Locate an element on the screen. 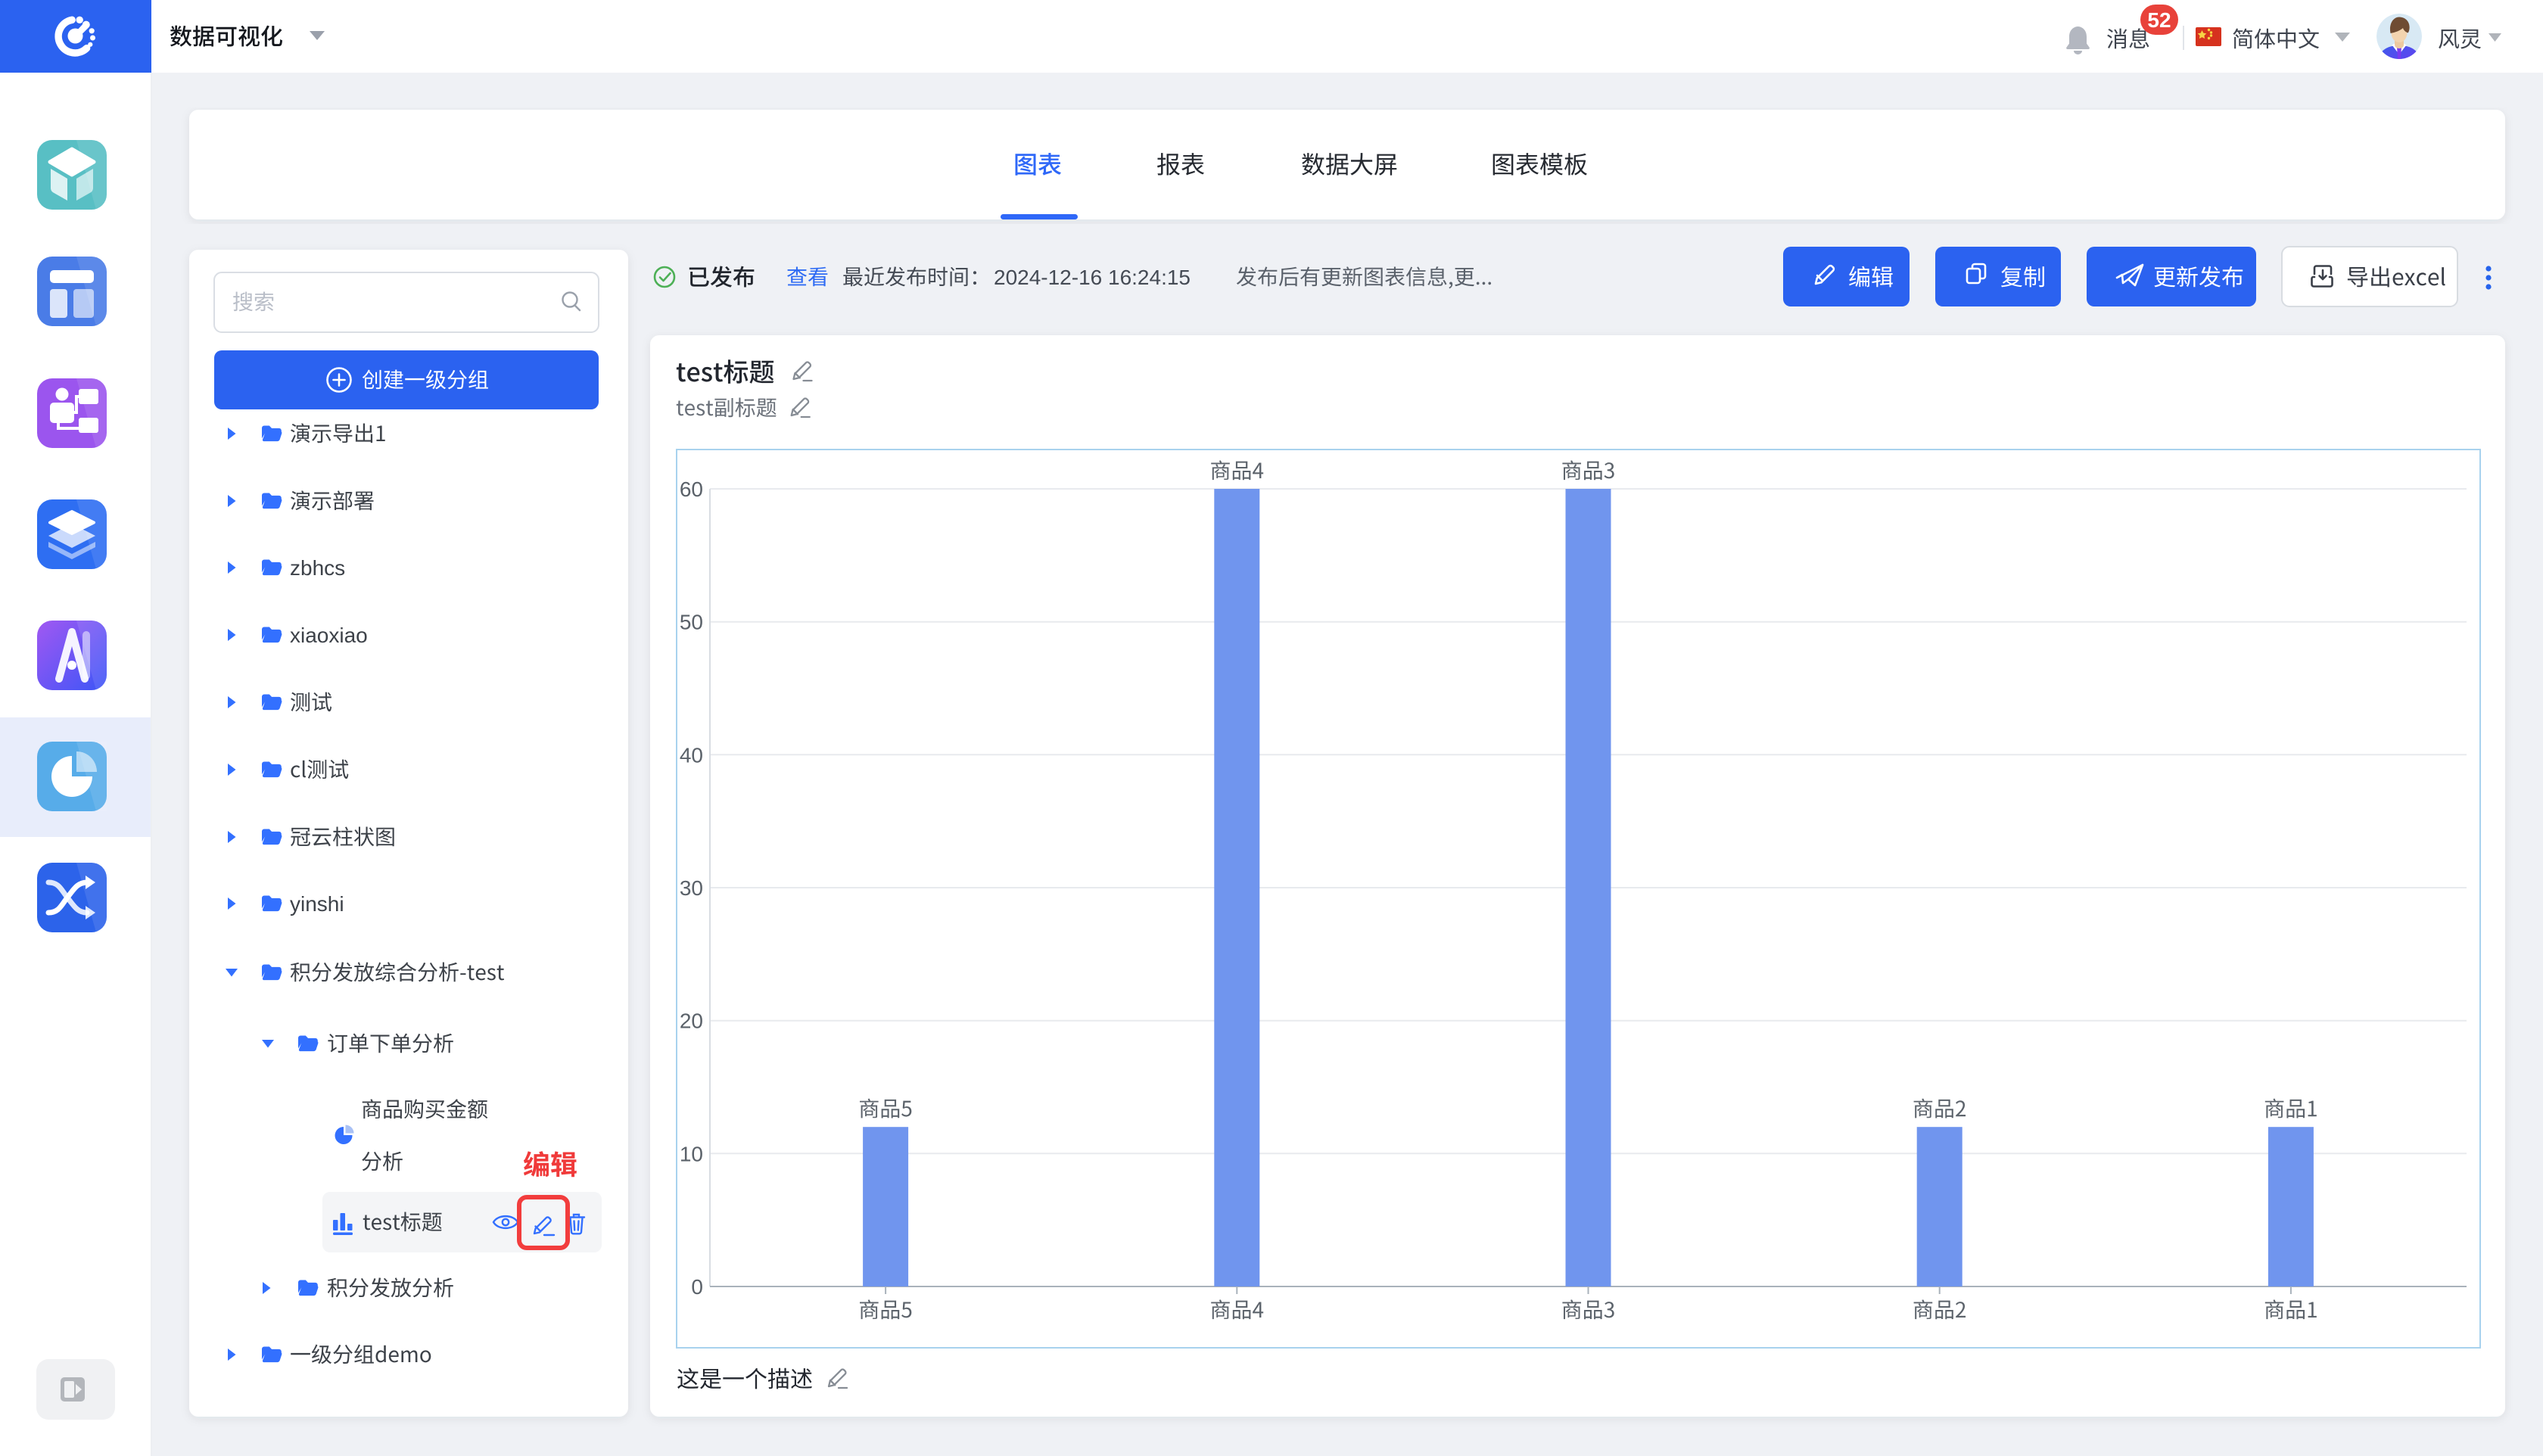 The image size is (2543, 1456). svg-text: 40 is located at coordinates (691, 755).